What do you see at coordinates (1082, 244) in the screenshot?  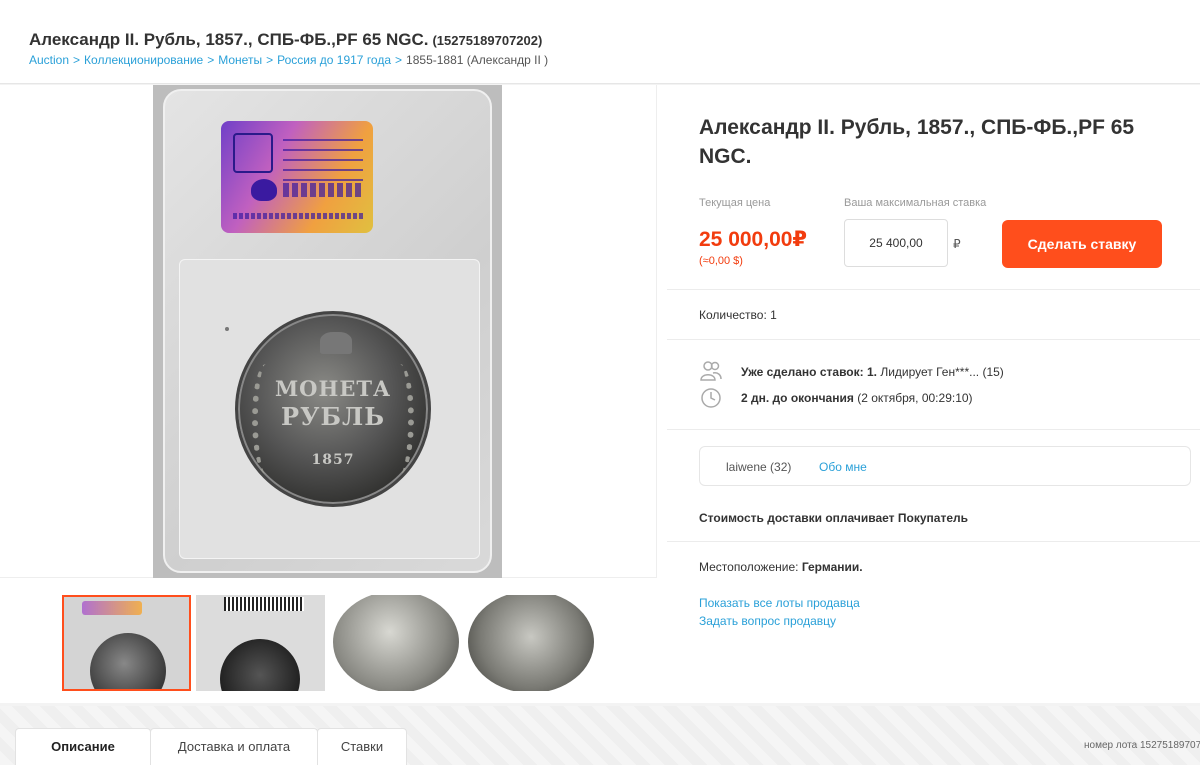 I see `place-bid-button: Сделать ставку` at bounding box center [1082, 244].